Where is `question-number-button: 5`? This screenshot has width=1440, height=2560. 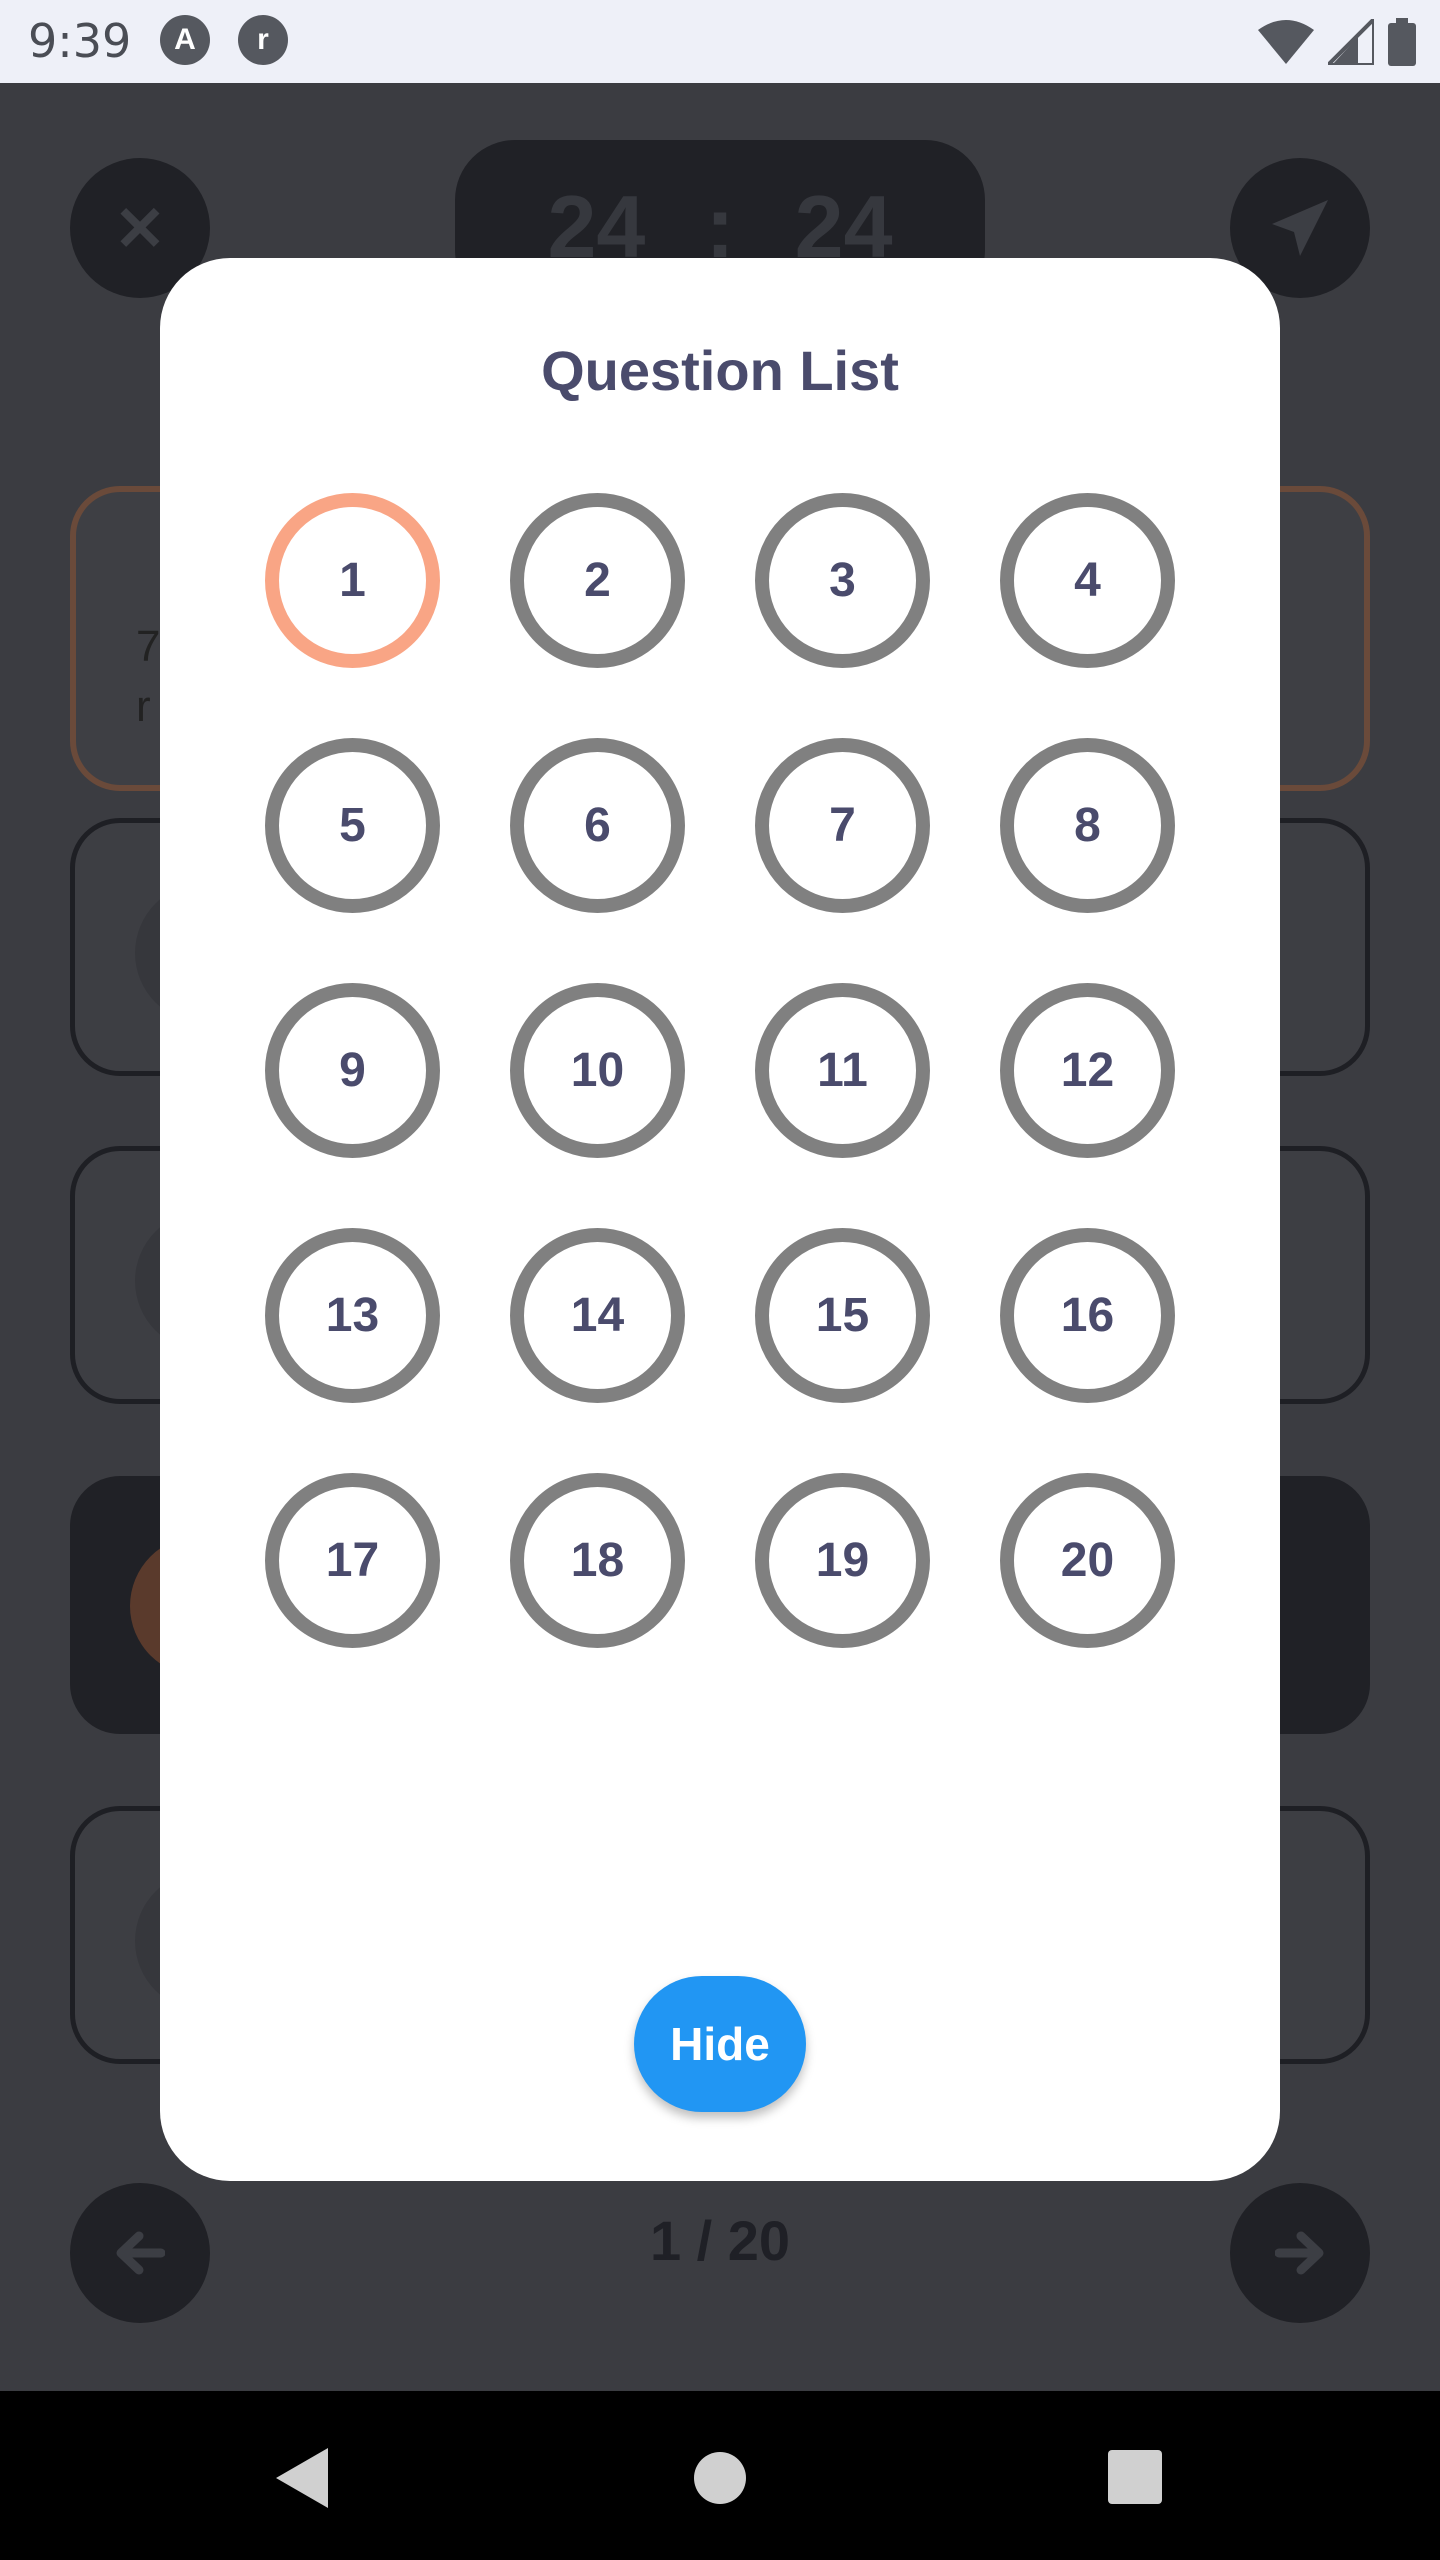
question-number-button: 5 is located at coordinates (352, 825).